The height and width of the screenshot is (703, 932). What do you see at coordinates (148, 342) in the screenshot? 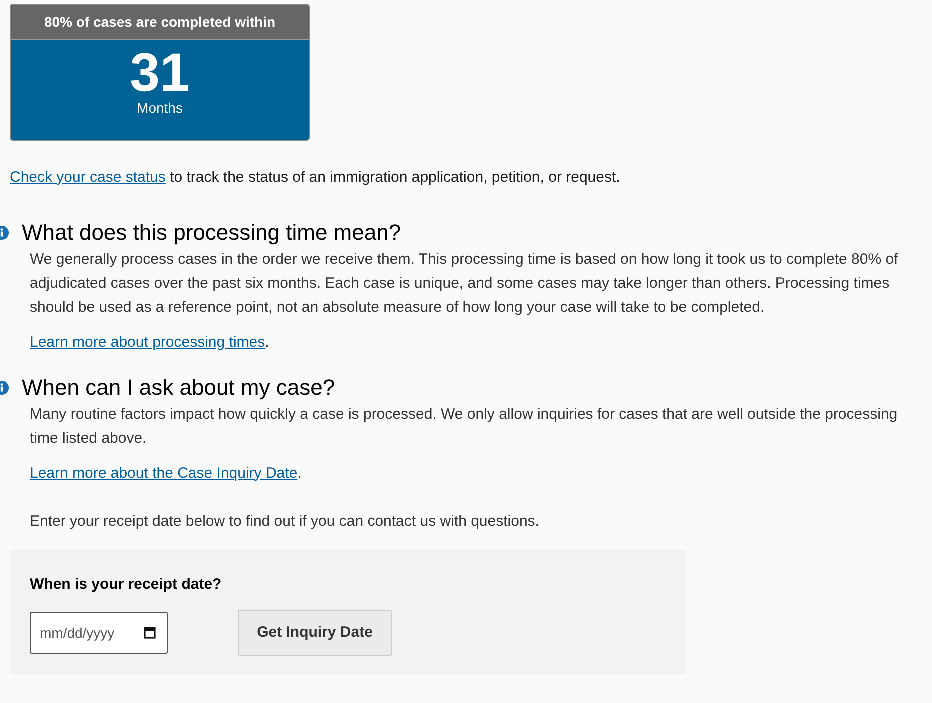
I see `learn-more-link: Learn more about processing times` at bounding box center [148, 342].